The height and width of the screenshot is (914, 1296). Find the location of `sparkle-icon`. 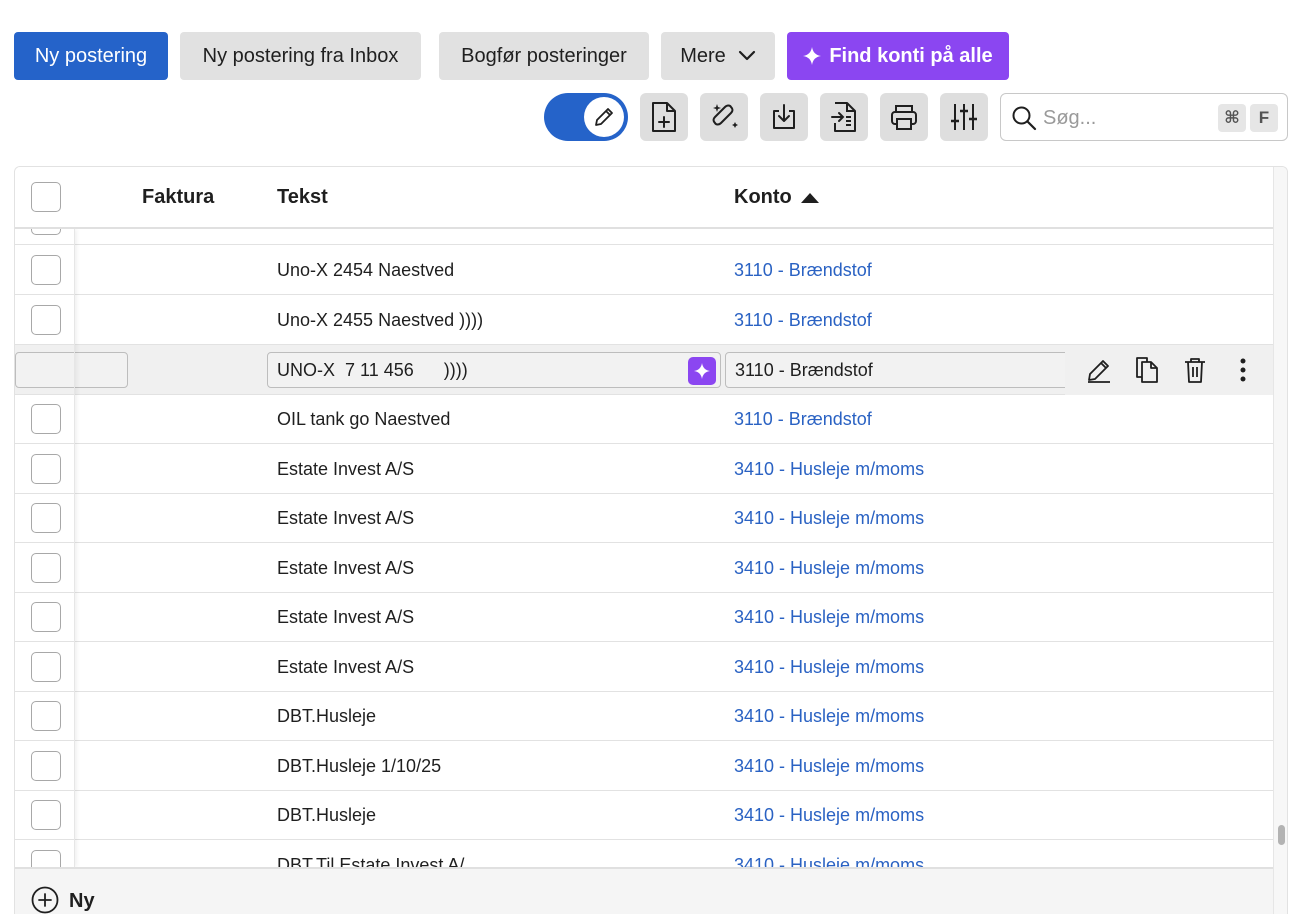

sparkle-icon is located at coordinates (812, 56).